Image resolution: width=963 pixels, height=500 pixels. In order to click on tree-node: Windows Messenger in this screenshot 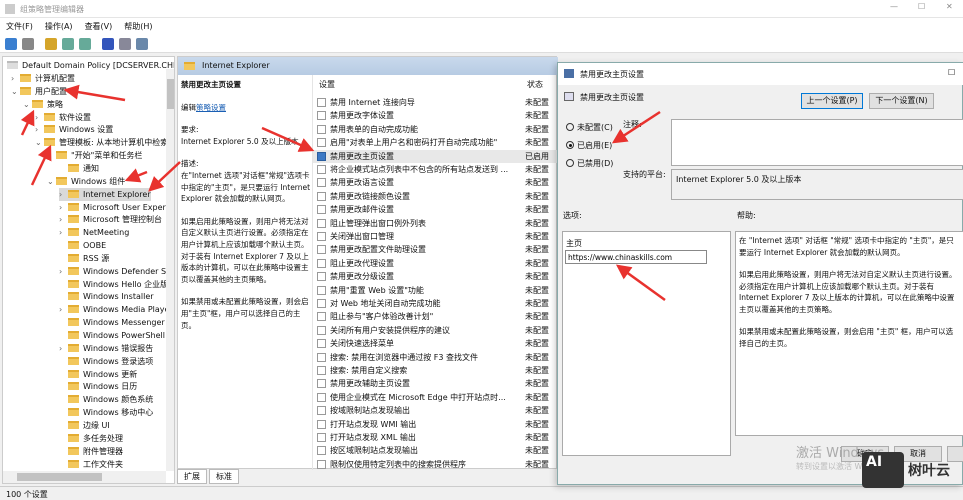, I will do `click(112, 322)`.